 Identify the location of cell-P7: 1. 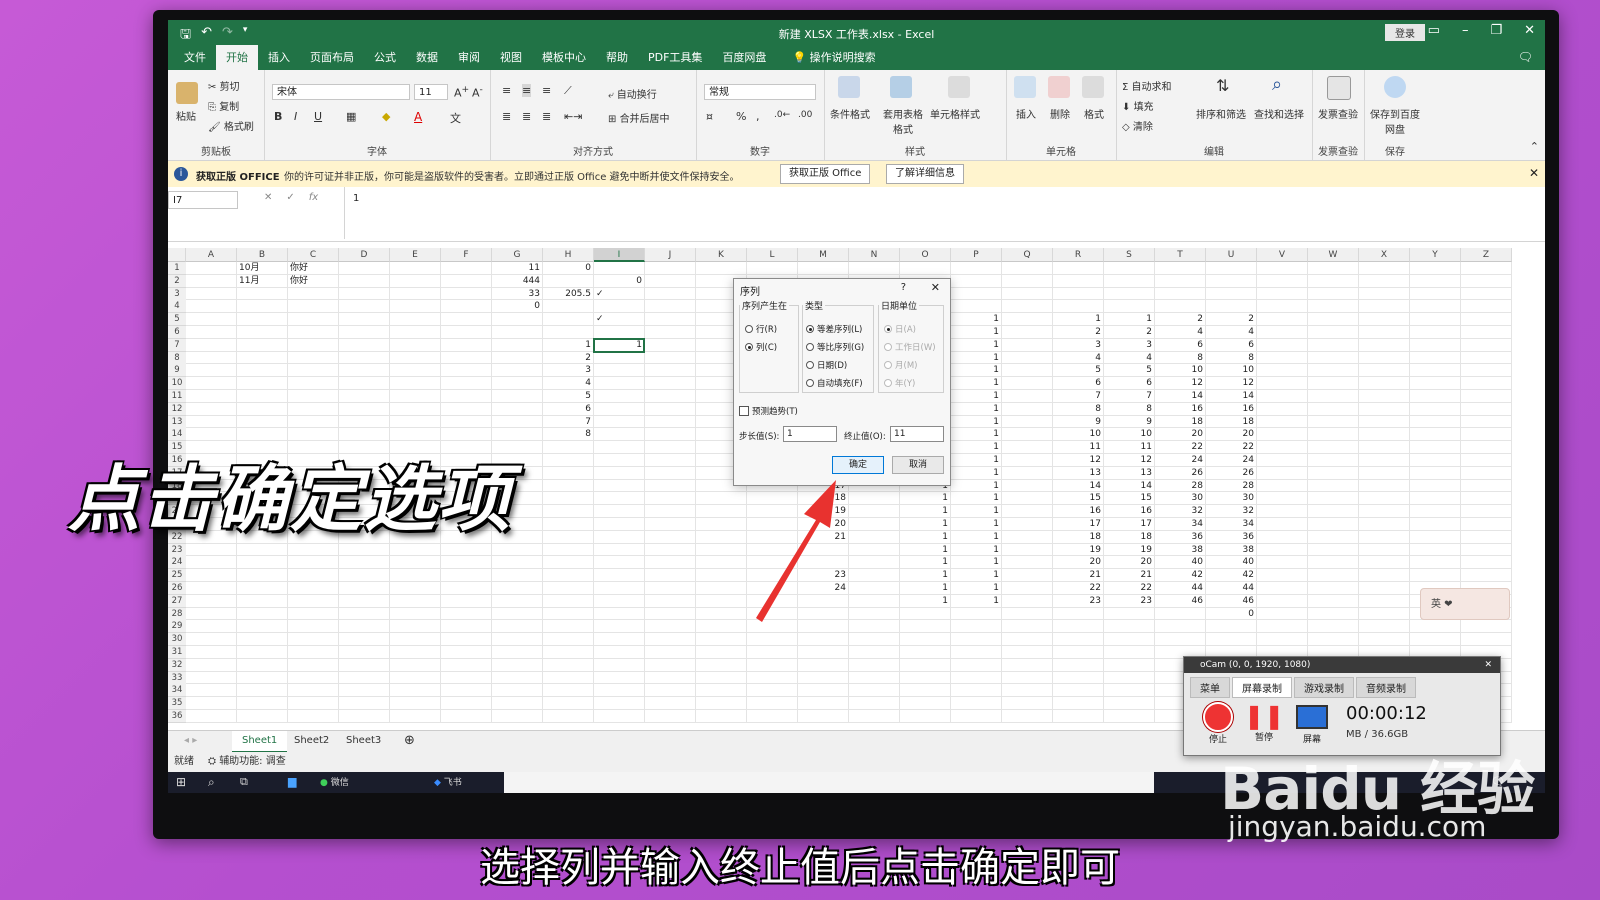
(976, 345).